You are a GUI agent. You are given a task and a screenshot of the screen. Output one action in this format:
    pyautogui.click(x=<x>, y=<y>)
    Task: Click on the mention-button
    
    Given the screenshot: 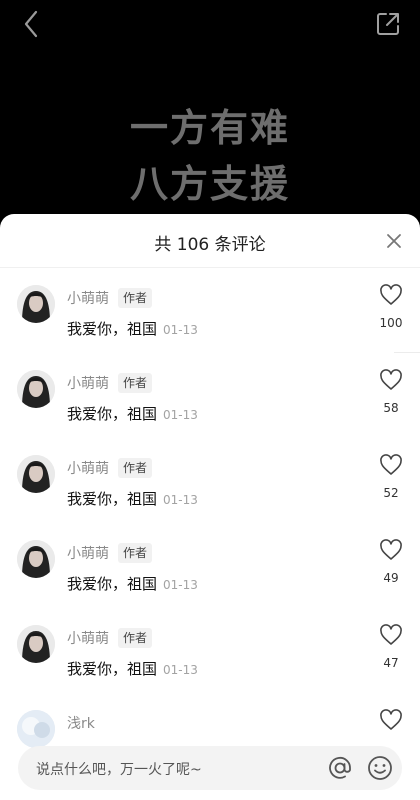 What is the action you would take?
    pyautogui.click(x=340, y=768)
    